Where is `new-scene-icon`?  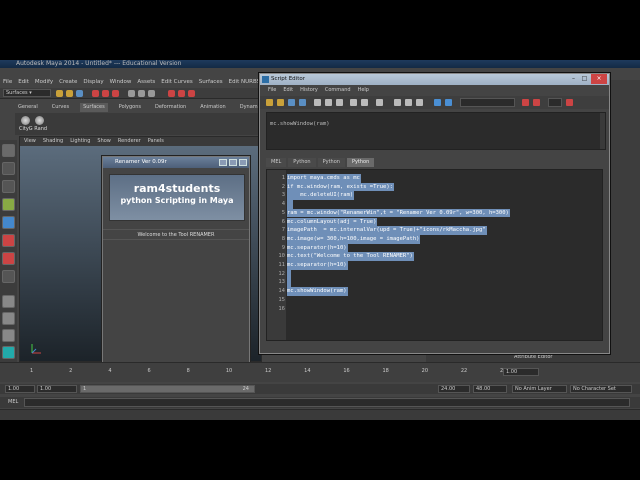 new-scene-icon is located at coordinates (59, 93).